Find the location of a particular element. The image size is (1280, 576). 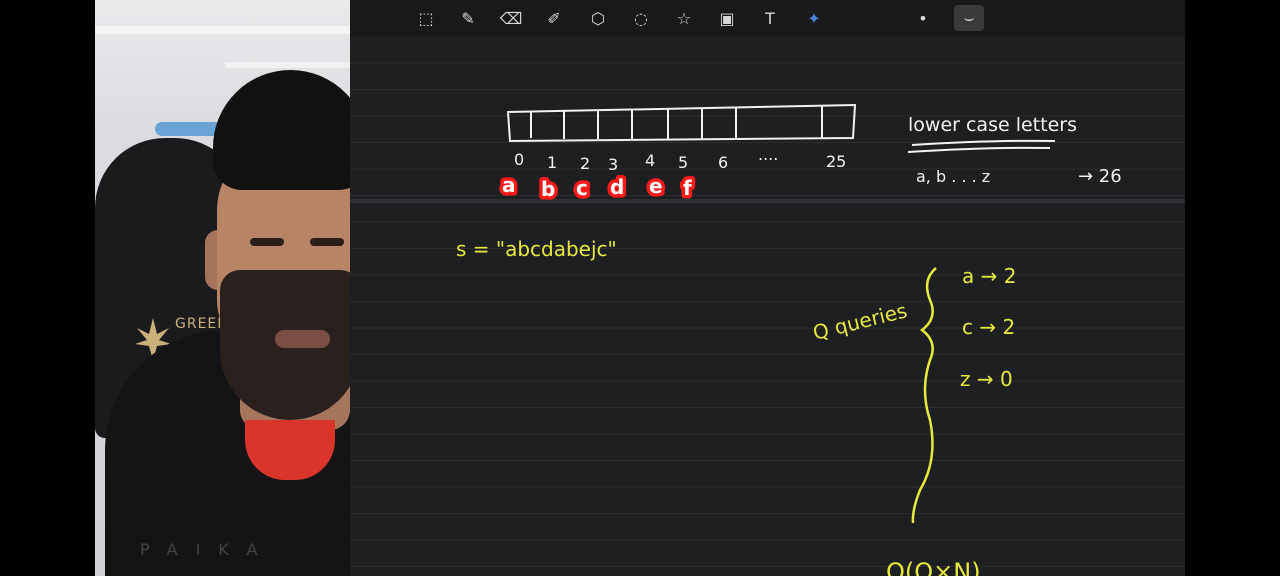

alphabet-range: a, b . . . z is located at coordinates (953, 176).